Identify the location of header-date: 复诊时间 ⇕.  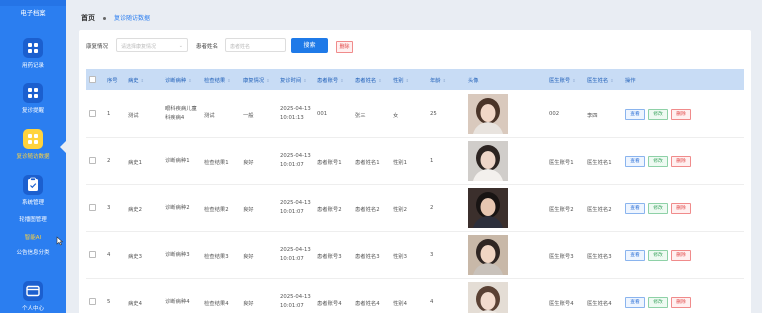
(293, 80).